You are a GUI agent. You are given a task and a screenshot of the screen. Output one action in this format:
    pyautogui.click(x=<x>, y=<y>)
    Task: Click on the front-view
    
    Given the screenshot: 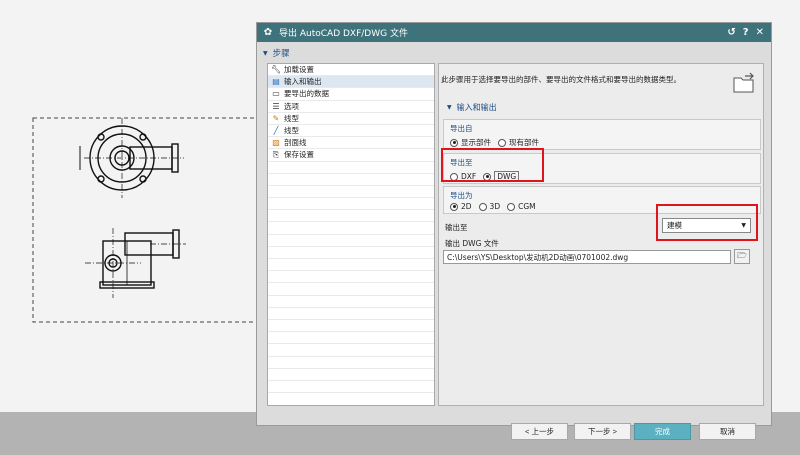 What is the action you would take?
    pyautogui.click(x=135, y=263)
    